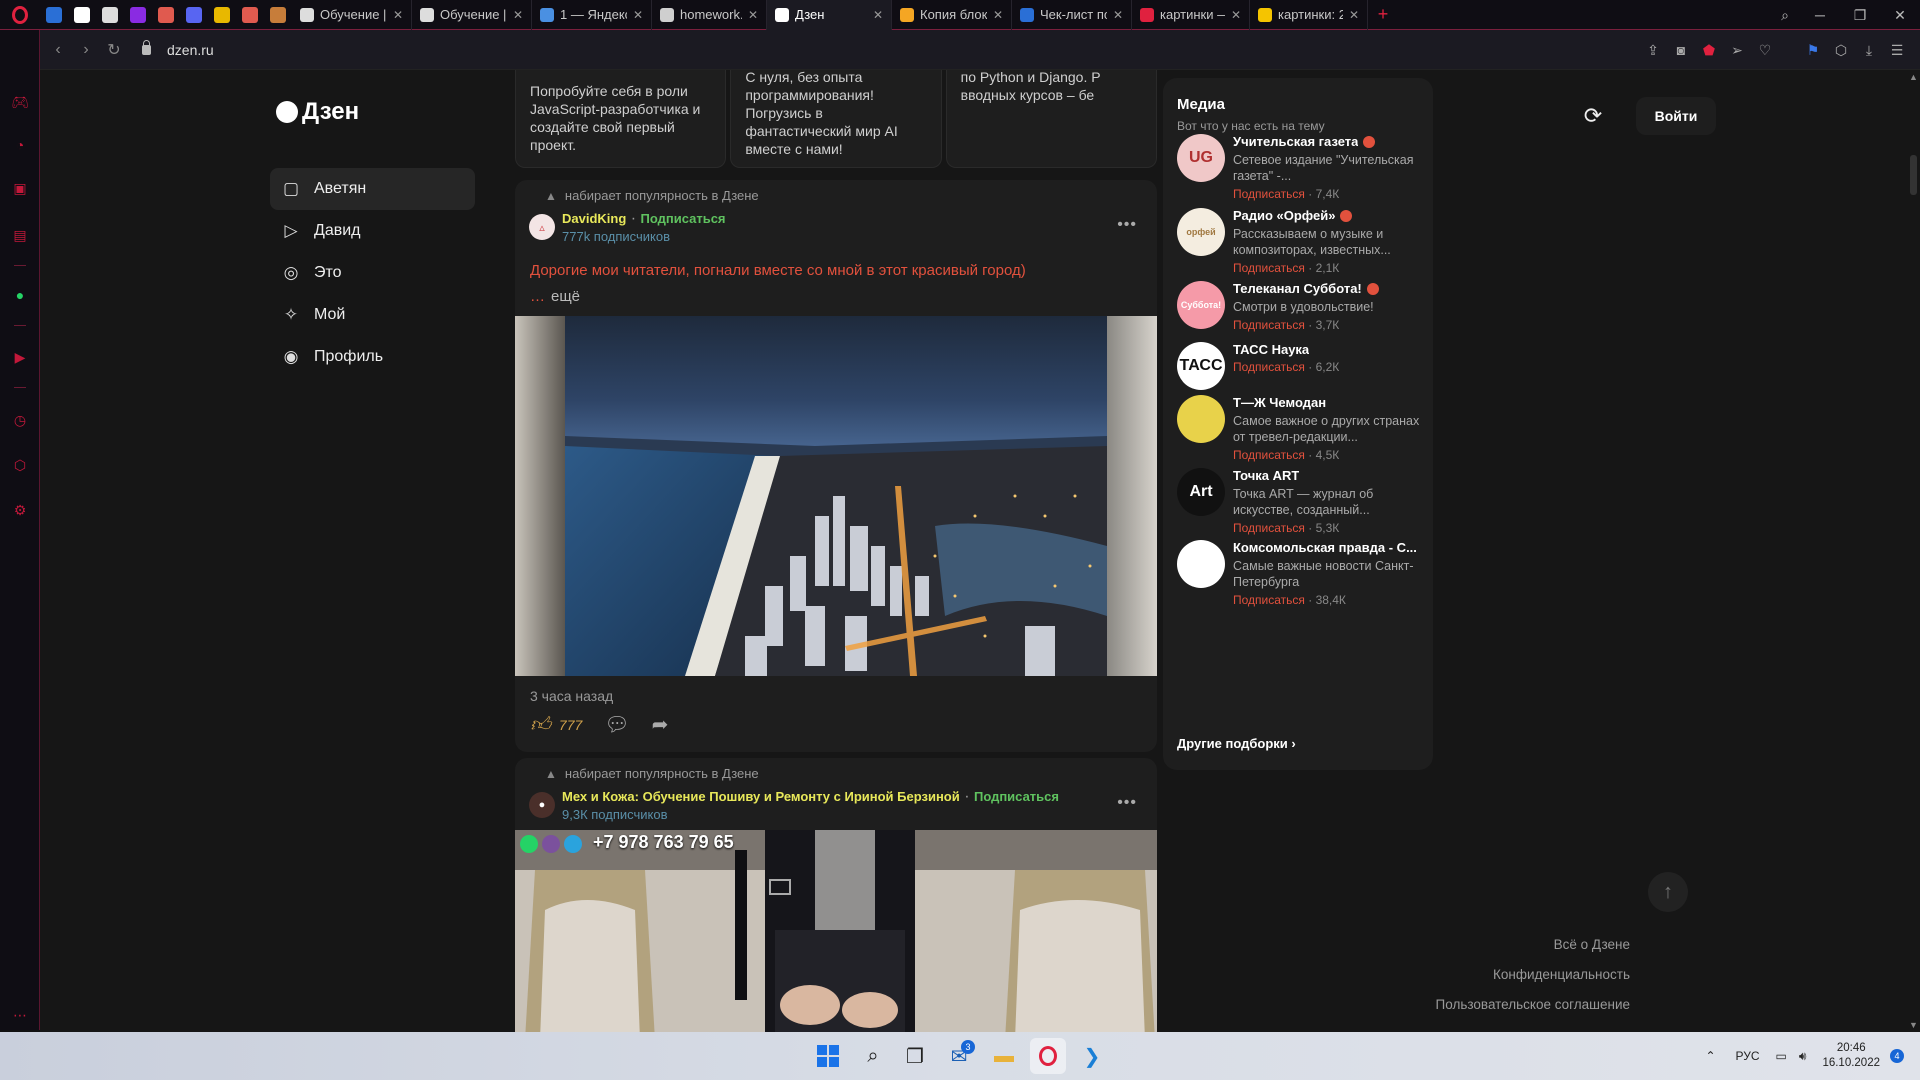  I want to click on opera-taskbar-icon, so click(1048, 1056).